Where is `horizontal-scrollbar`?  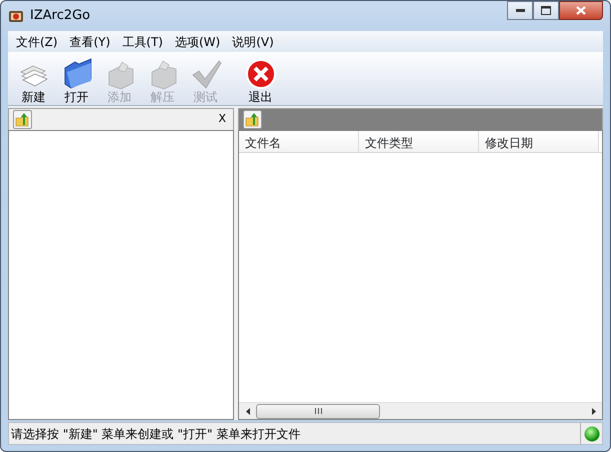
horizontal-scrollbar is located at coordinates (420, 410).